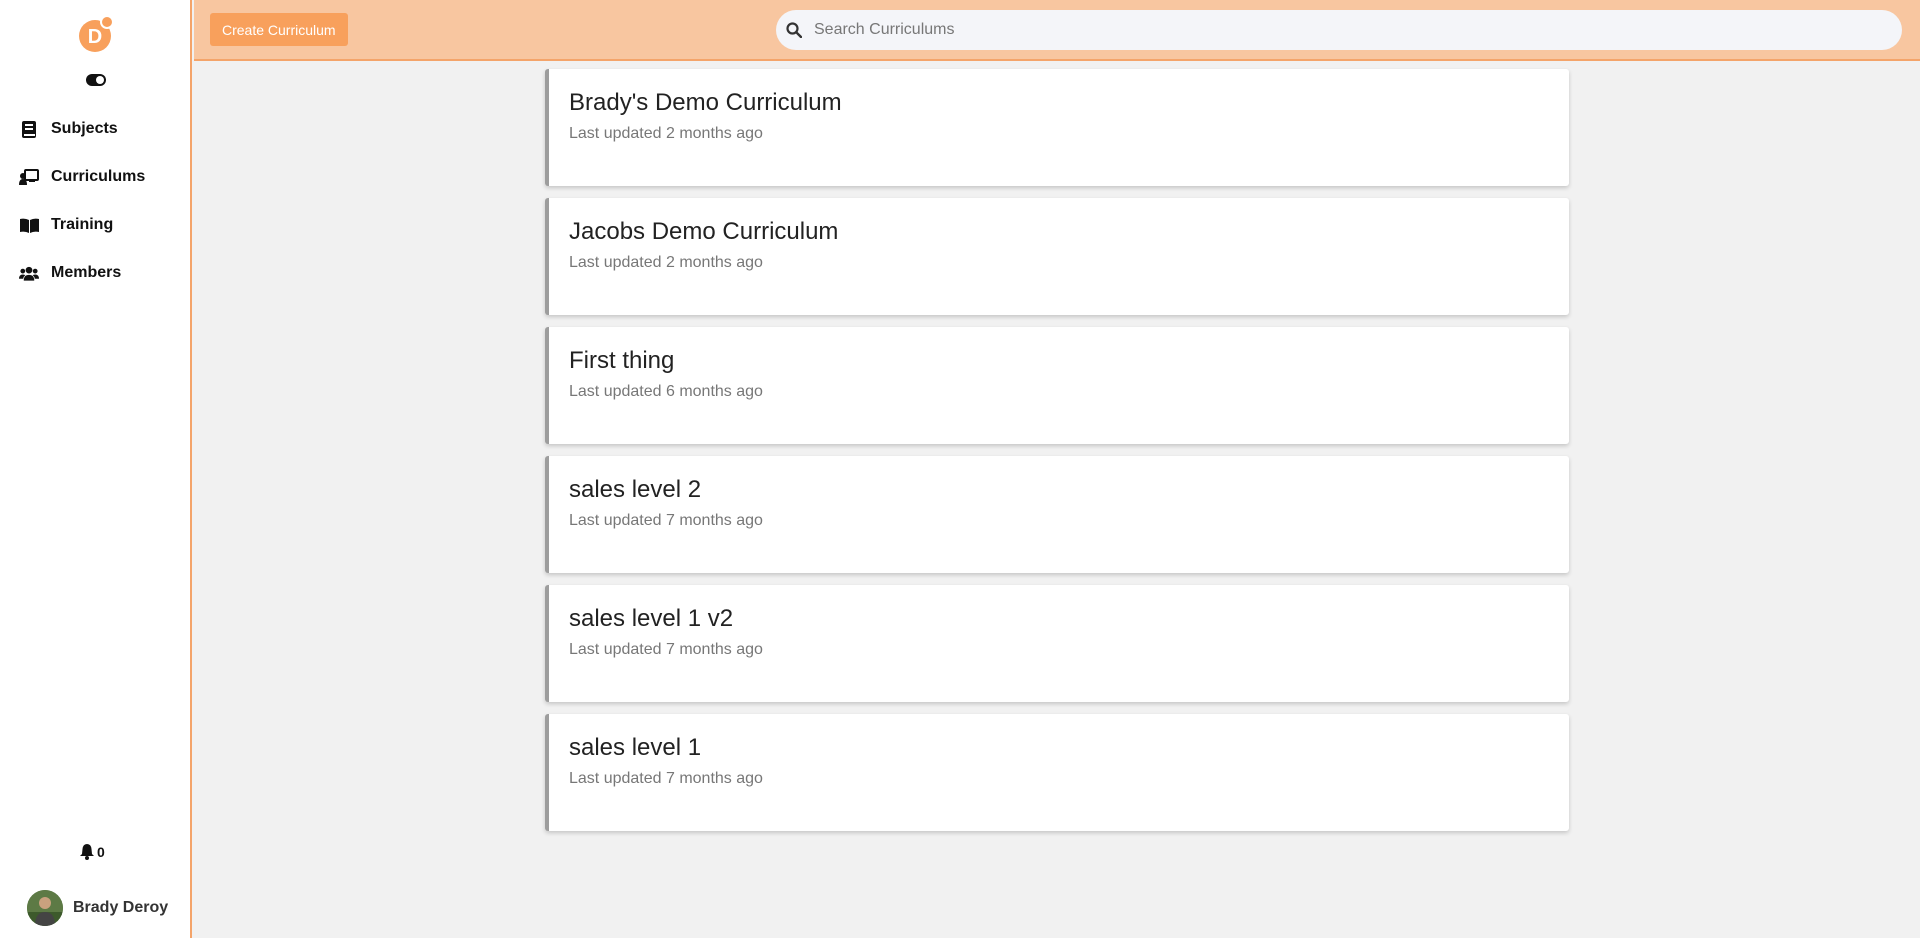 The width and height of the screenshot is (1920, 938). Describe the element at coordinates (29, 225) in the screenshot. I see `book-open-icon` at that location.